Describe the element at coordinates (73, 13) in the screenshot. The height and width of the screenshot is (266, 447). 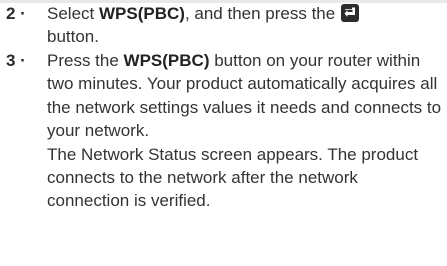
I see `step-text-before: Select` at that location.